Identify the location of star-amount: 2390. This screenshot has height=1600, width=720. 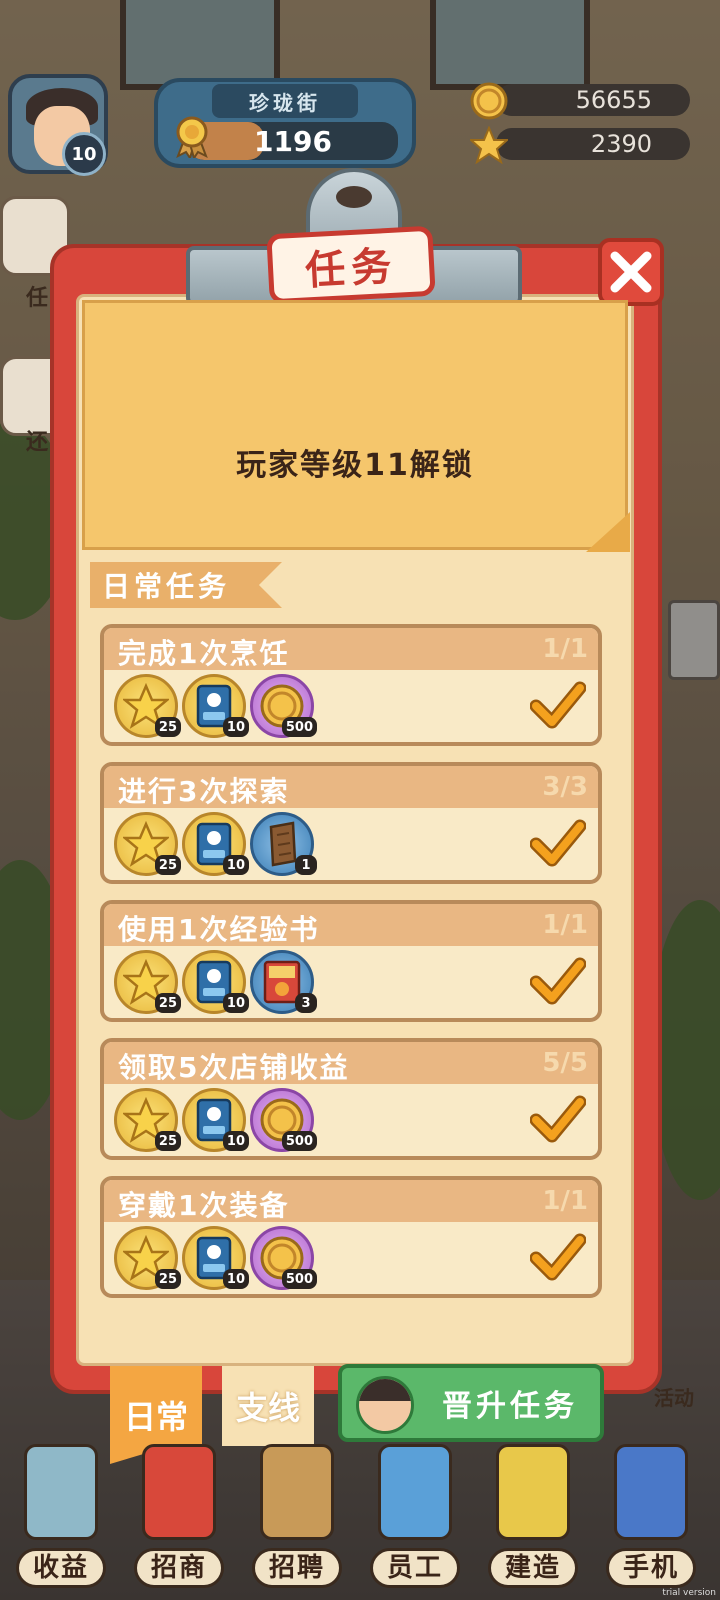
(593, 144).